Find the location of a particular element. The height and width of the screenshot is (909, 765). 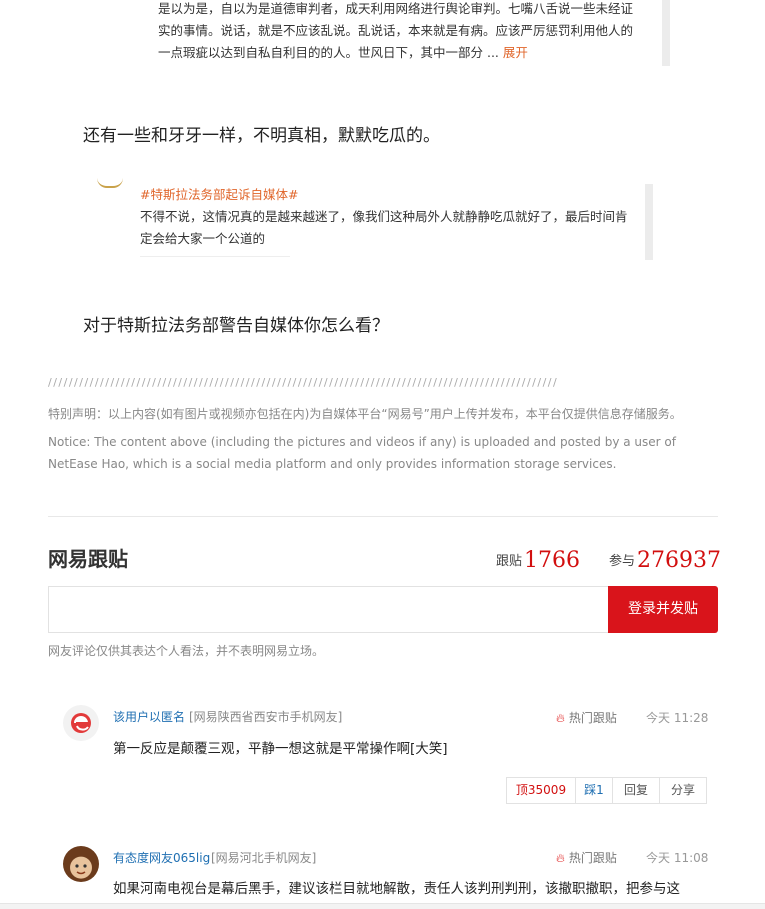

topic-tag: #特斯拉法务部起诉自媒体# is located at coordinates (219, 193).